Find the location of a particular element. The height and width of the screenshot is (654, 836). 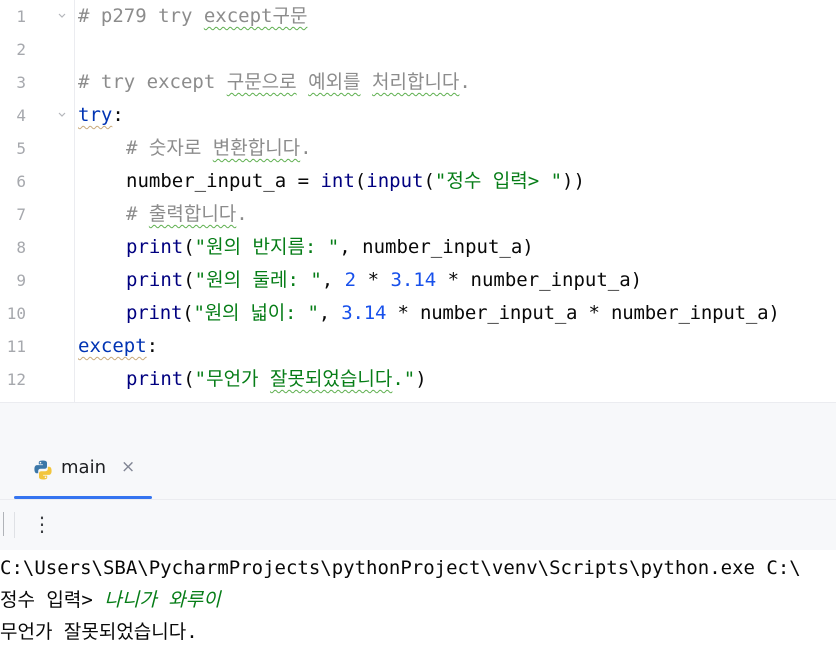

line-number: 10 is located at coordinates (16, 313).